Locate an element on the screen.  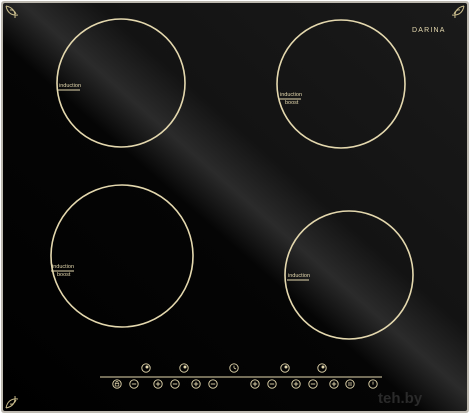
watermark-text: teh.by is located at coordinates (400, 398).